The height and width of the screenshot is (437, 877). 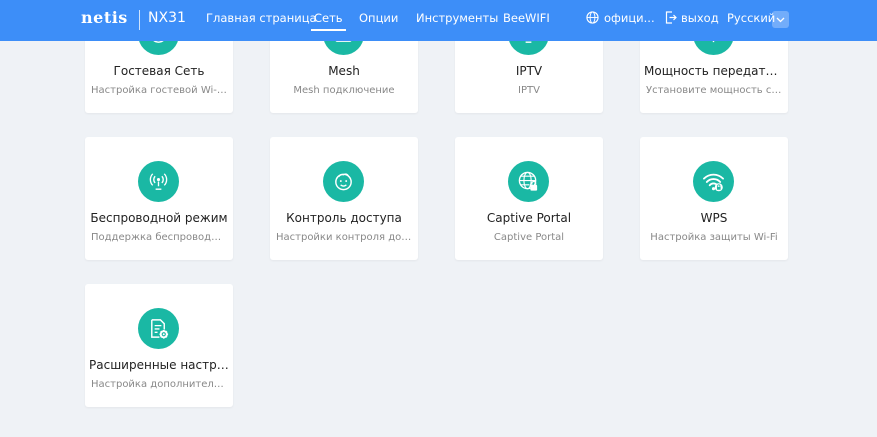 I want to click on netis-logo: netis, so click(x=104, y=17).